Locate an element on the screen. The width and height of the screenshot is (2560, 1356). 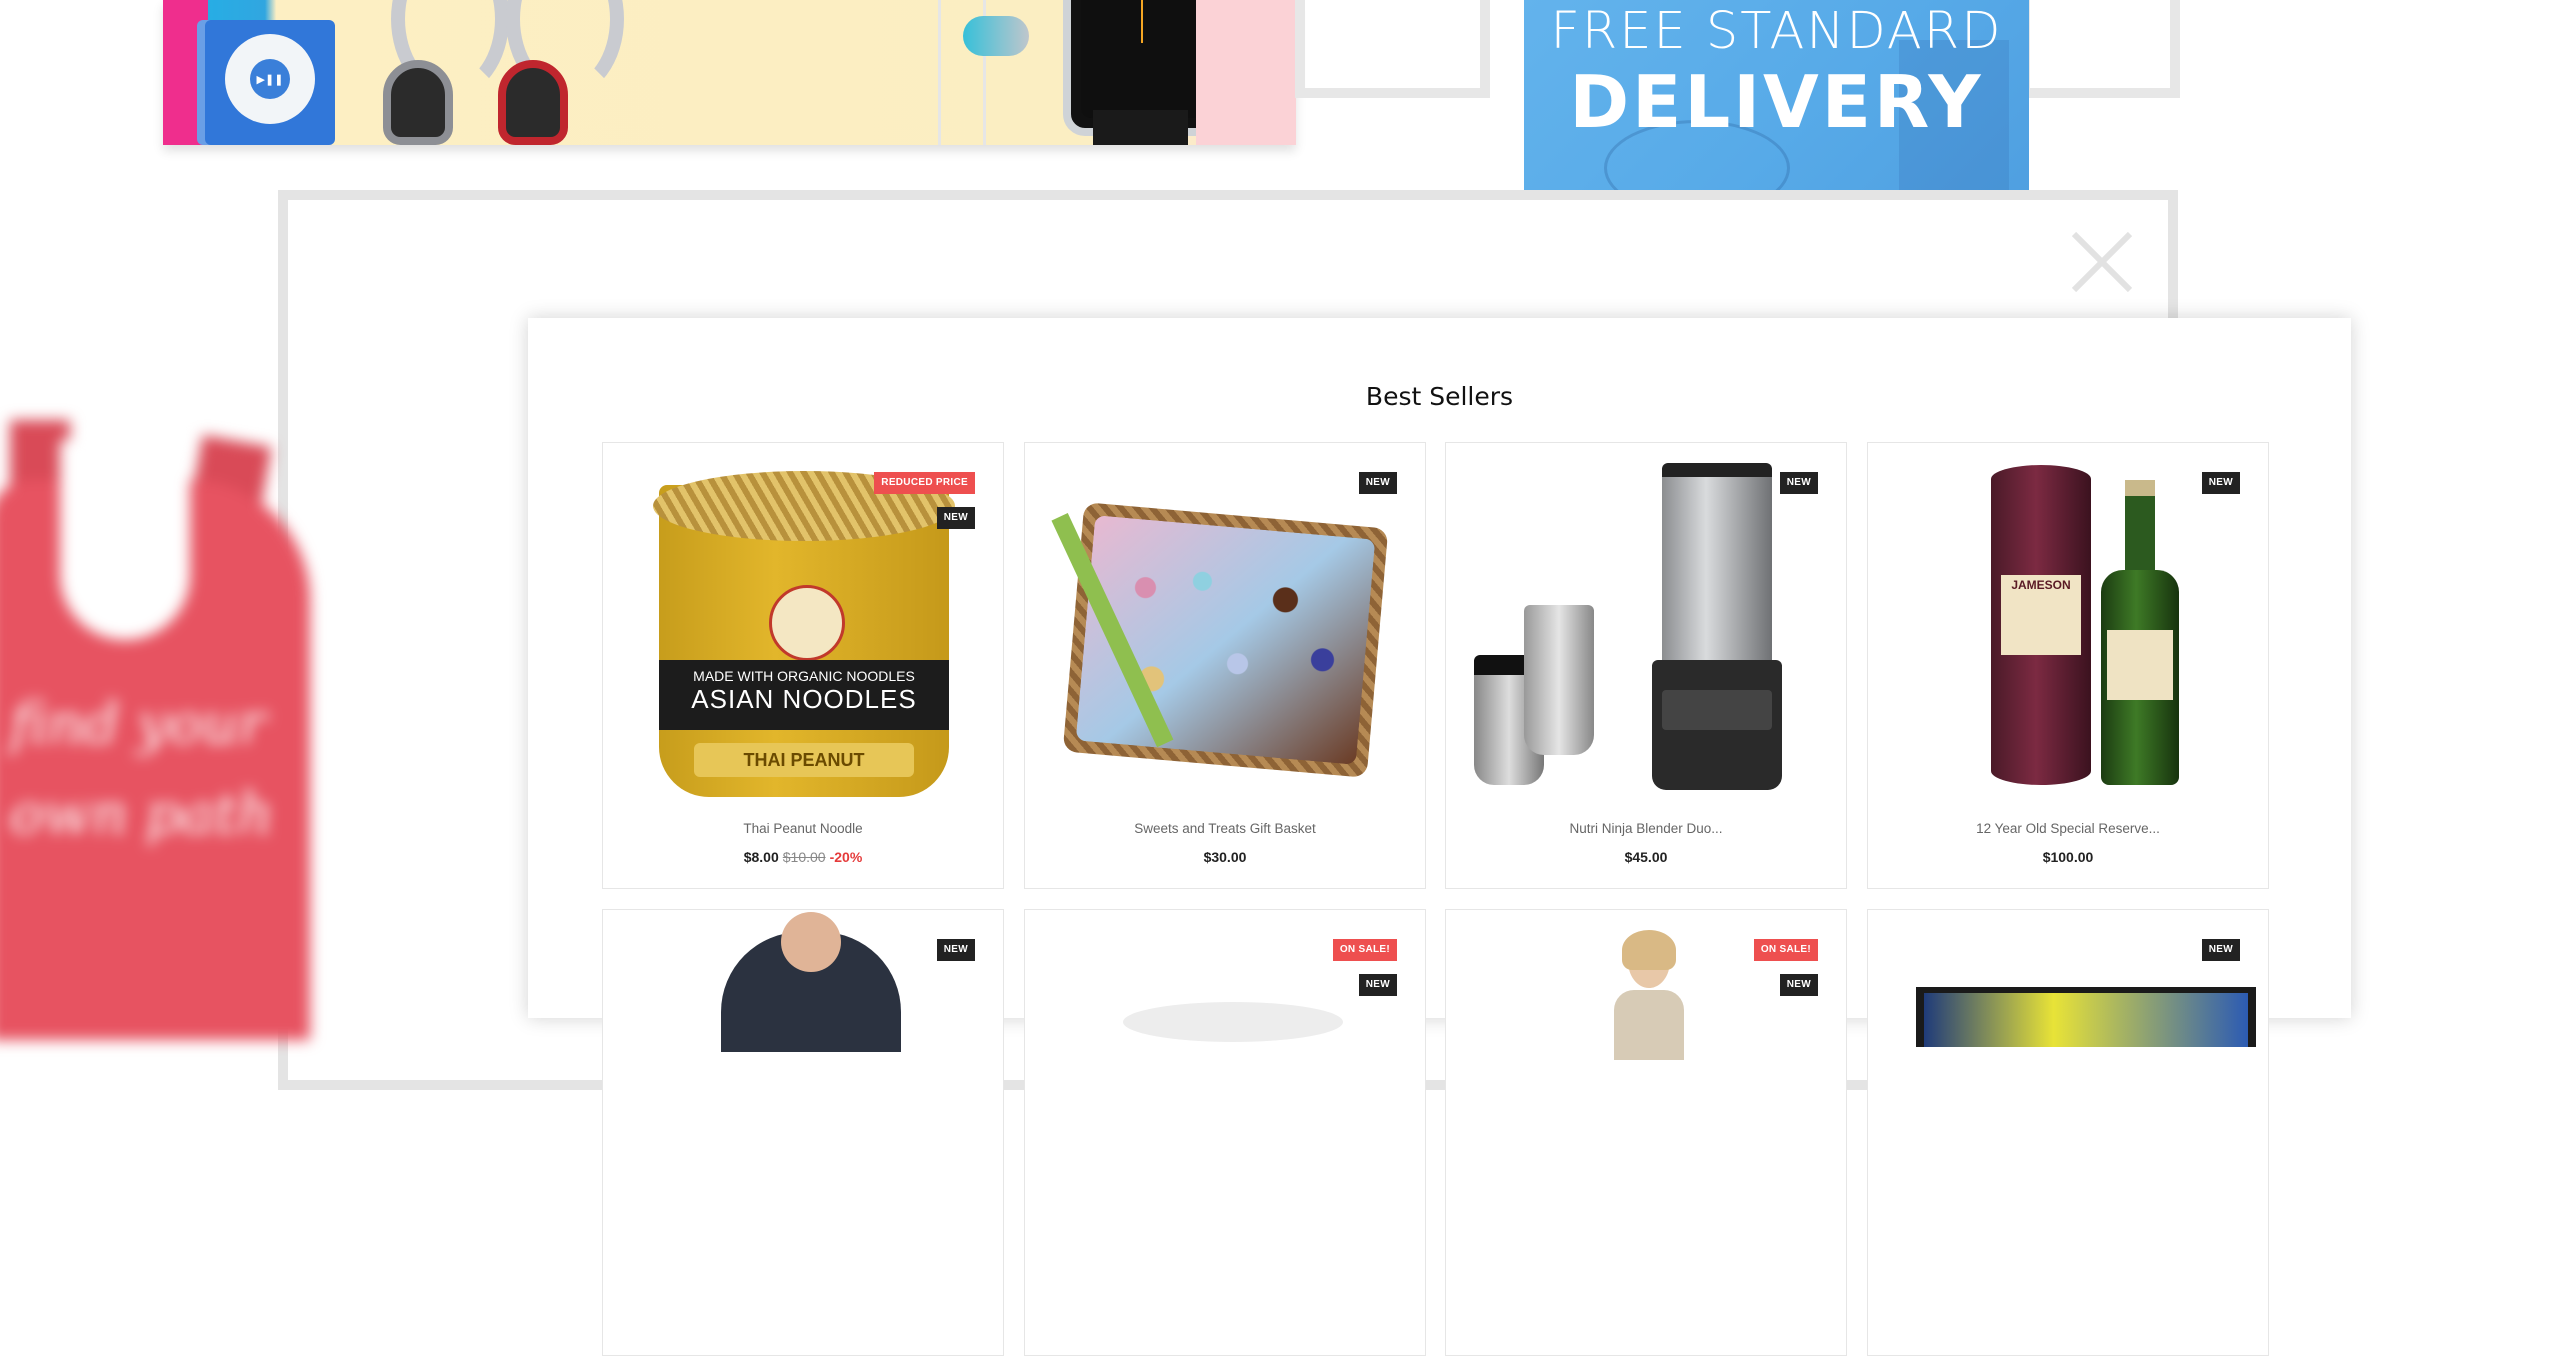
headphones-silver-image is located at coordinates (446, 72).